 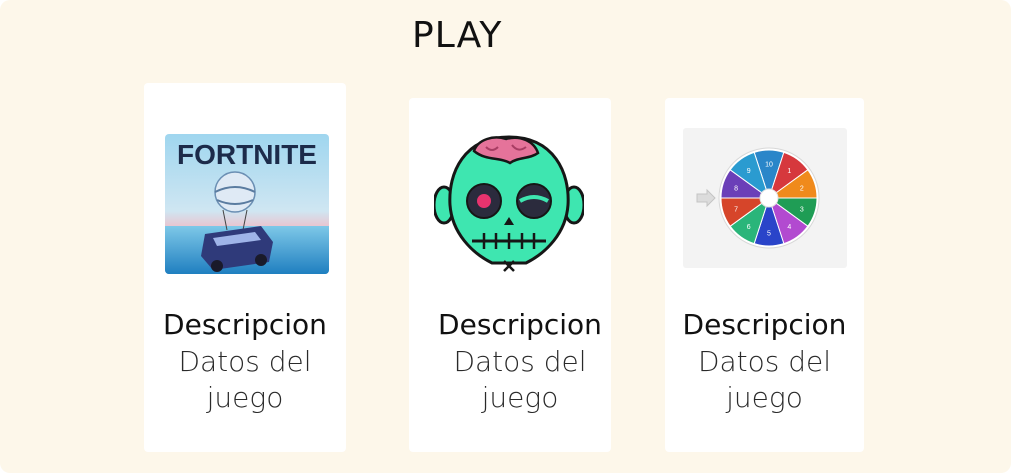 I want to click on wheel-number-label: 5, so click(x=769, y=234).